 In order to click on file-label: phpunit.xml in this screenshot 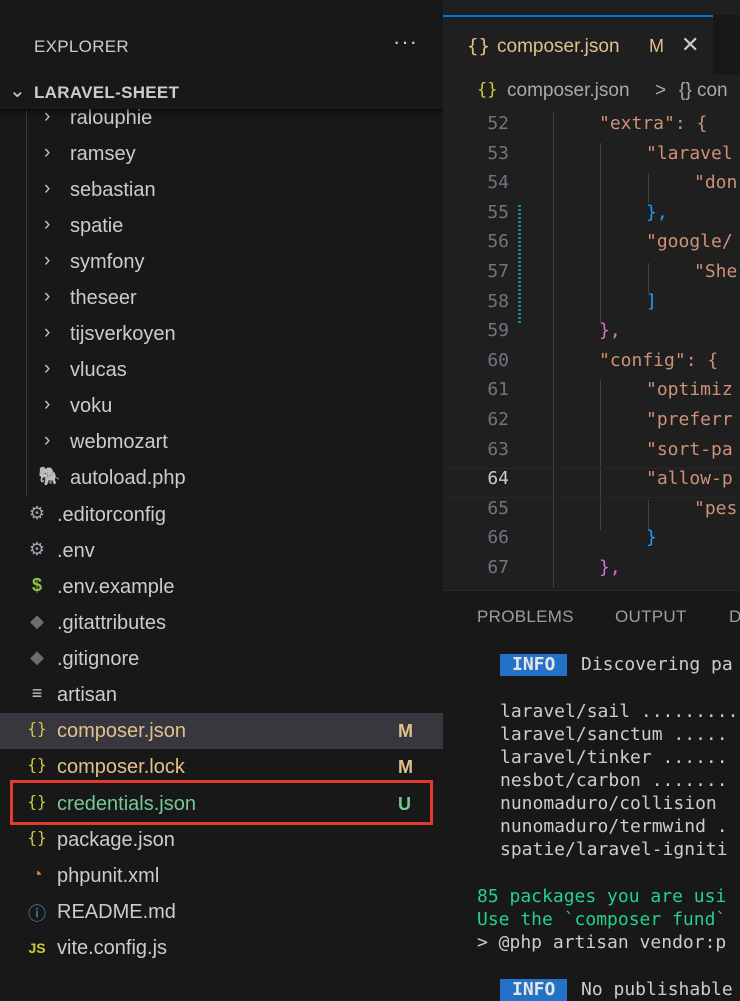, I will do `click(108, 876)`.